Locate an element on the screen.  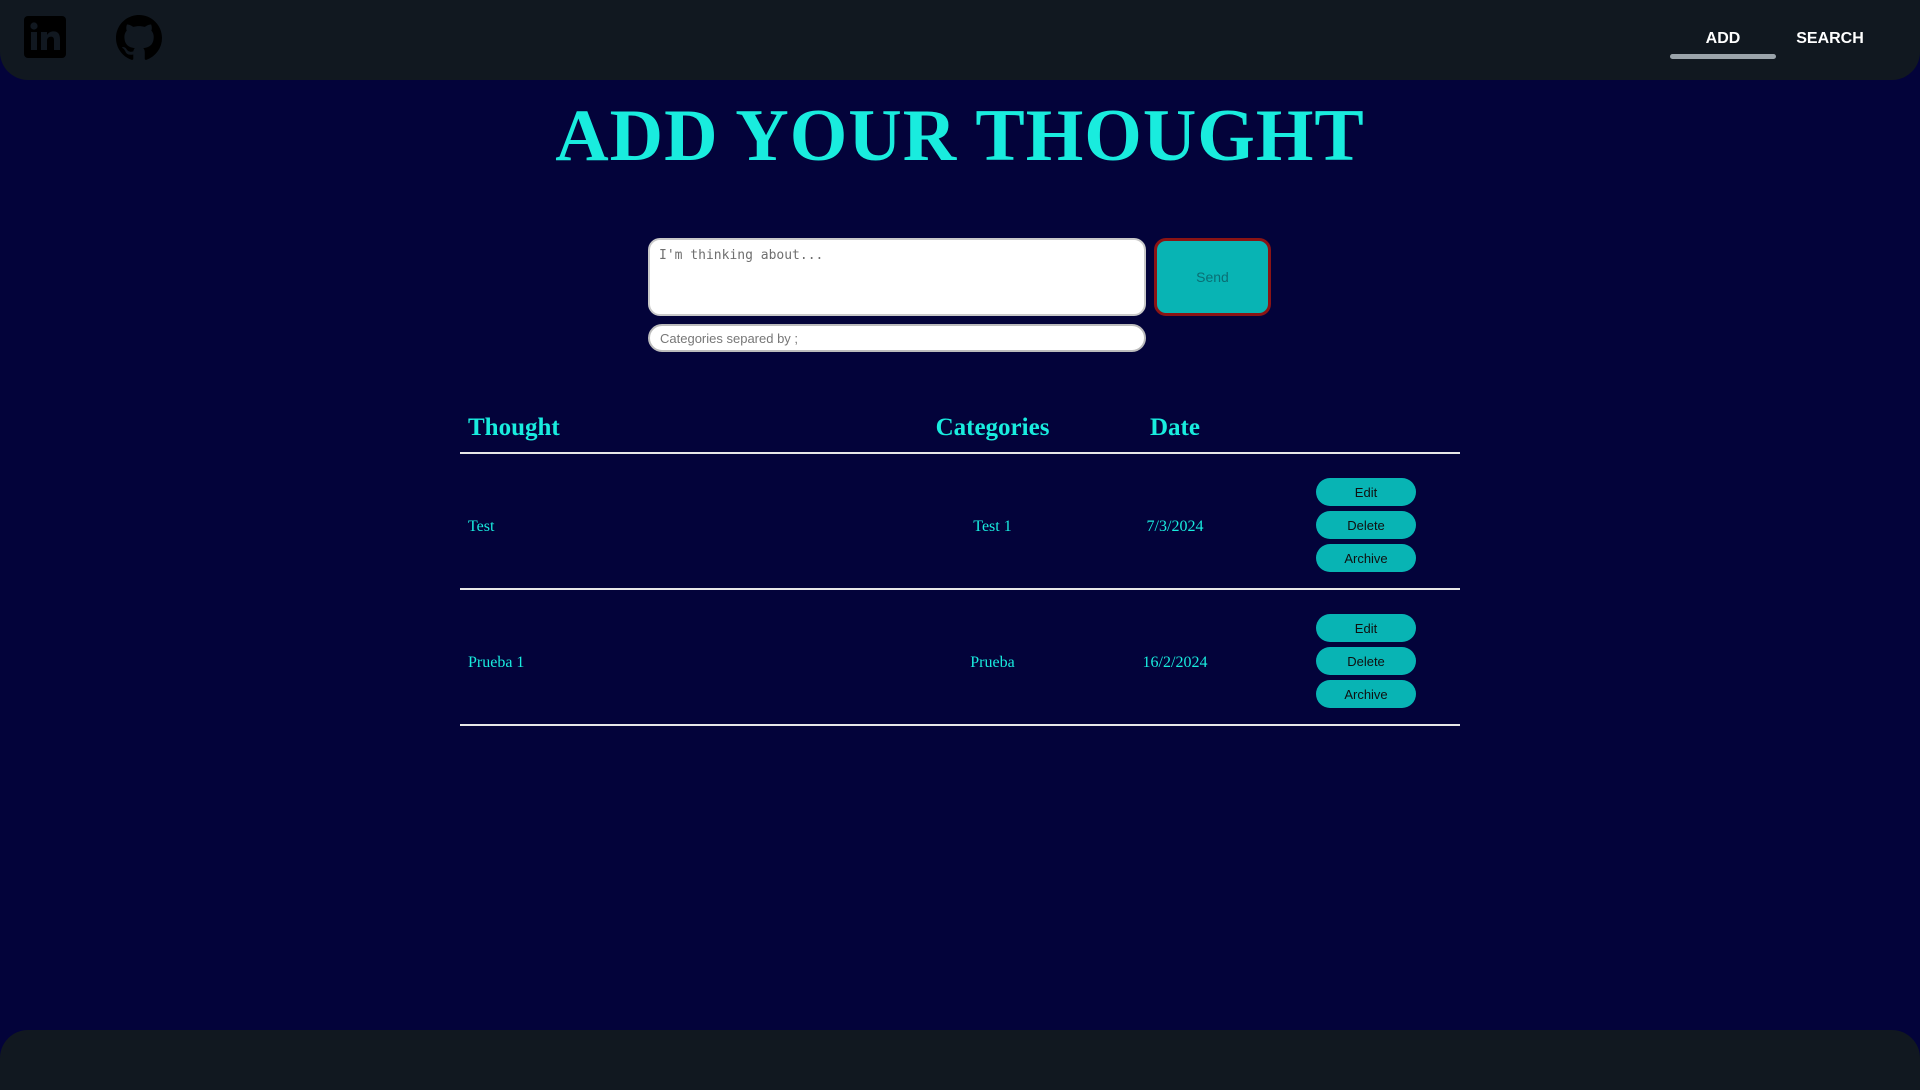
send-button: Send is located at coordinates (1212, 277).